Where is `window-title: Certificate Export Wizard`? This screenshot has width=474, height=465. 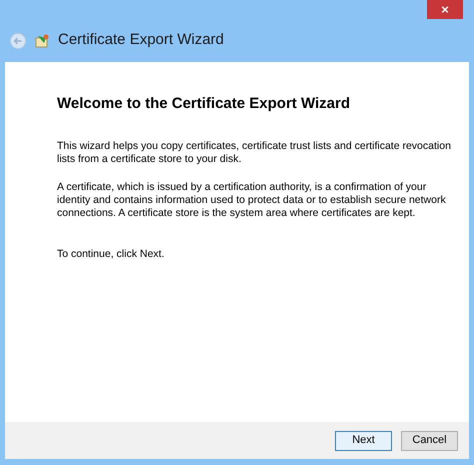
window-title: Certificate Export Wizard is located at coordinates (141, 40).